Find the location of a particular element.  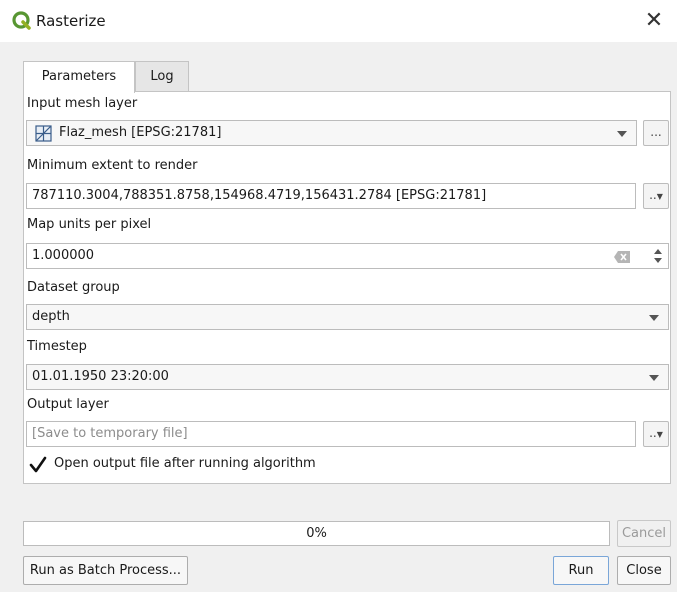

title-bar: Rasterize ✕ is located at coordinates (338, 21).